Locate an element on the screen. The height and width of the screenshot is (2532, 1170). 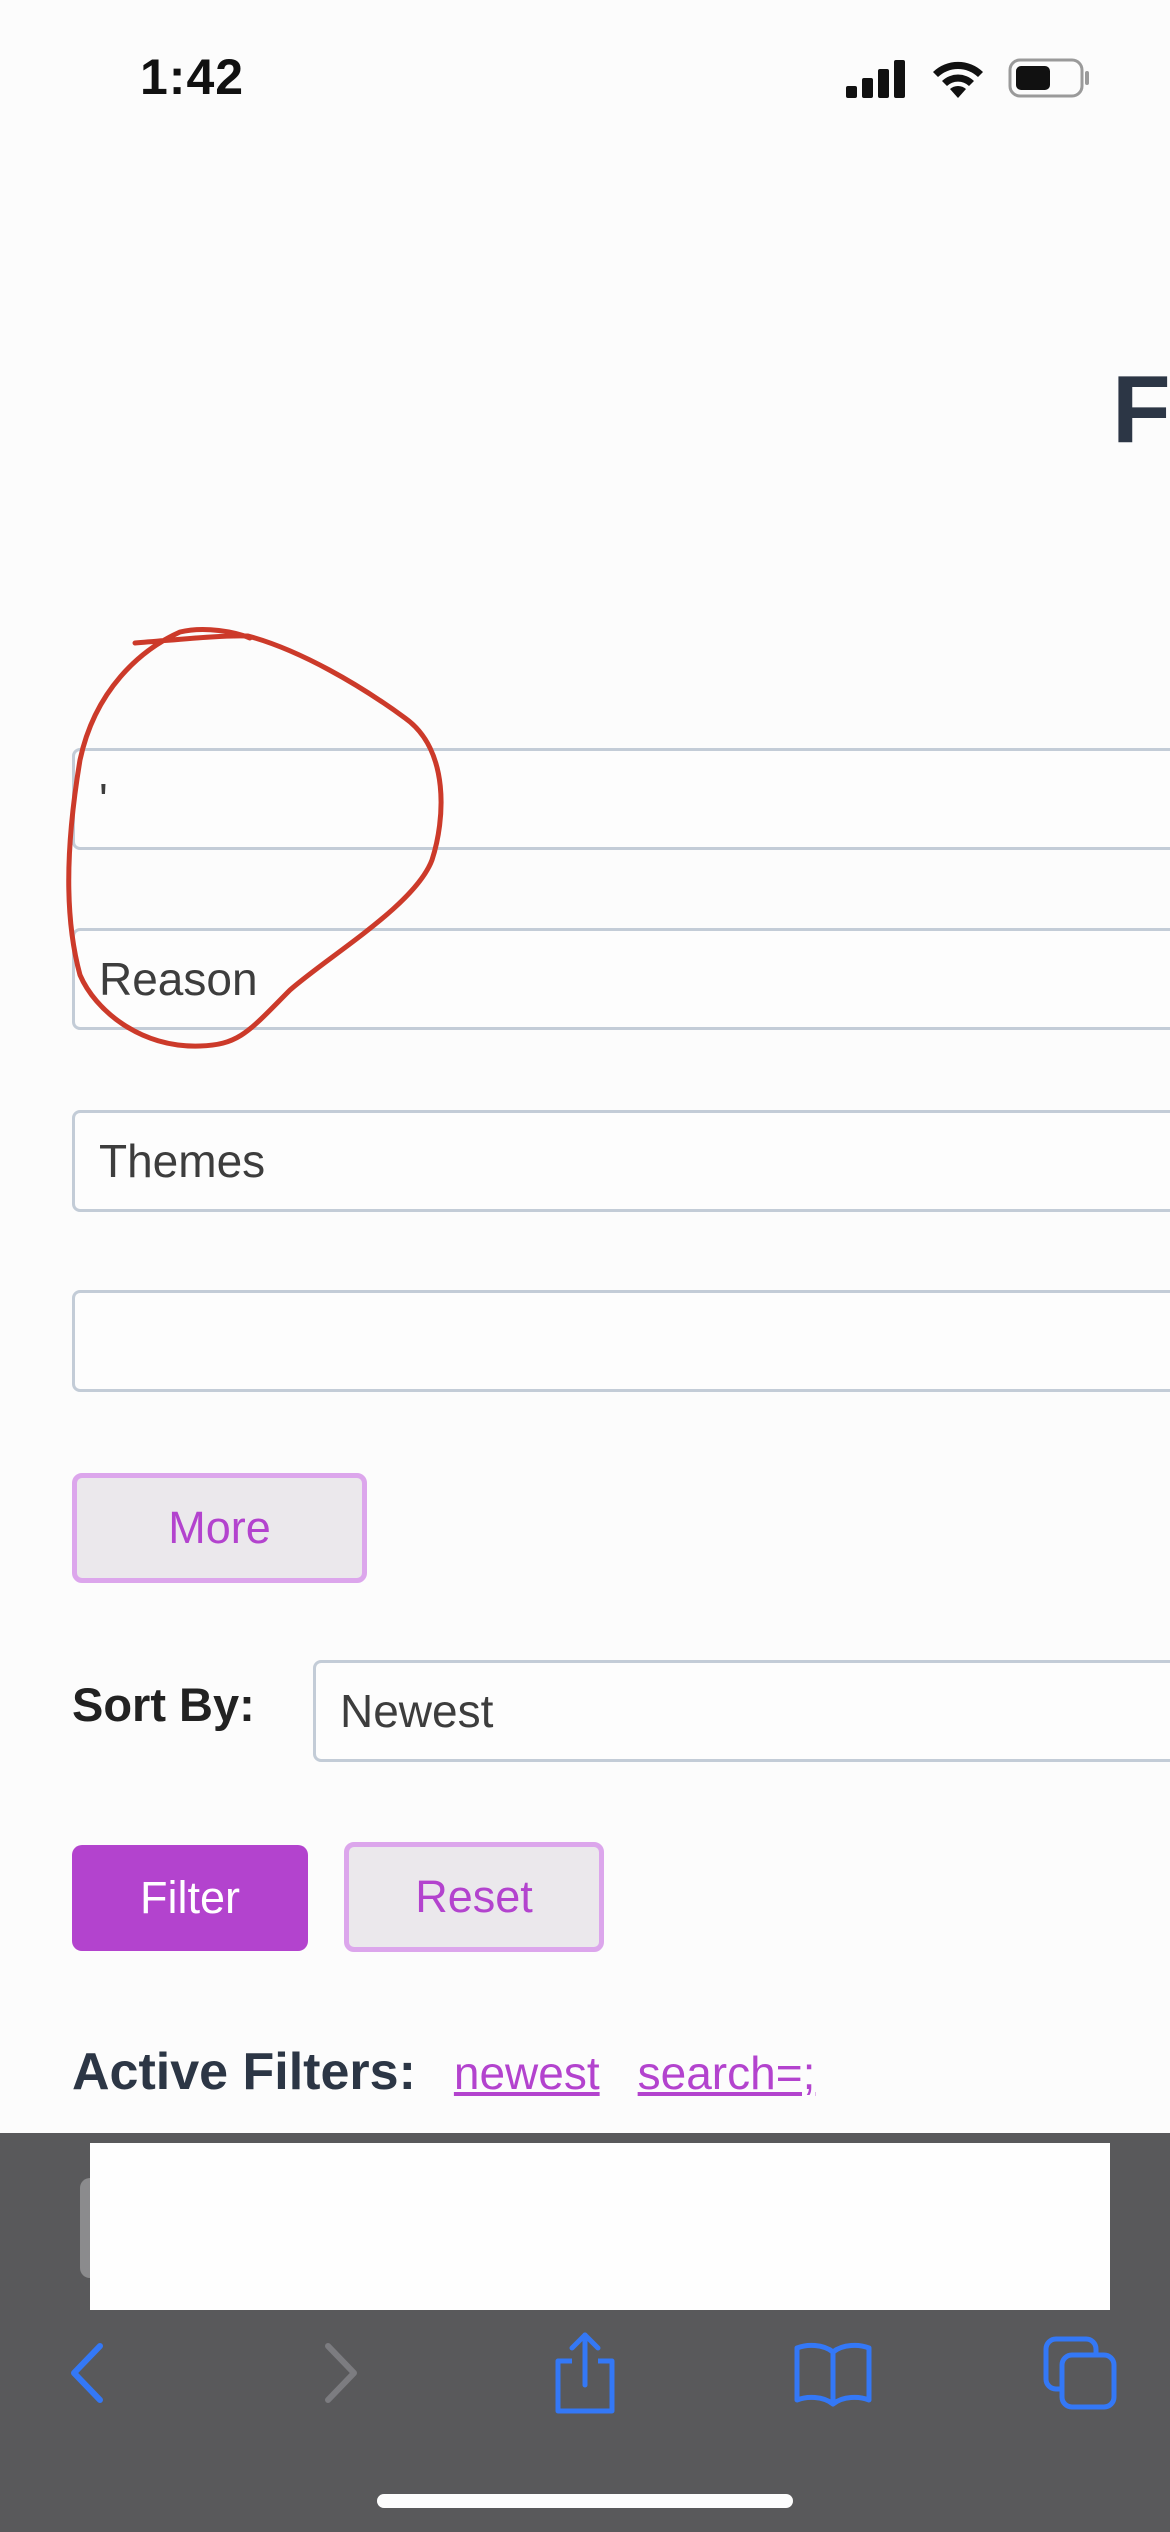
tabs-icon is located at coordinates (1080, 2373).